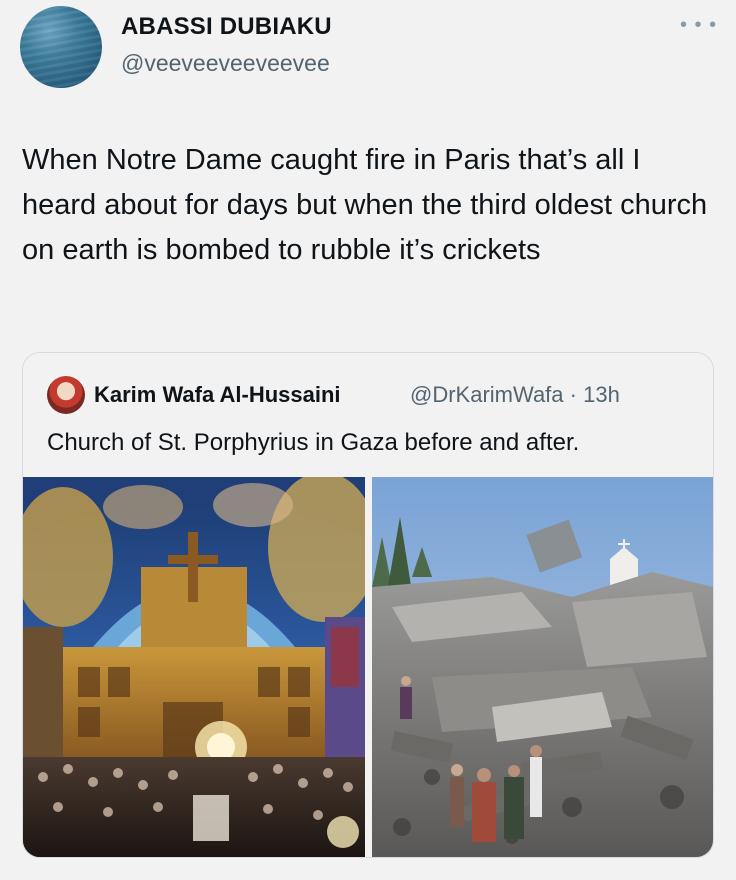 This screenshot has height=880, width=736. I want to click on quoted-tweet-meta: @DrKarimWafa · 13h, so click(515, 395).